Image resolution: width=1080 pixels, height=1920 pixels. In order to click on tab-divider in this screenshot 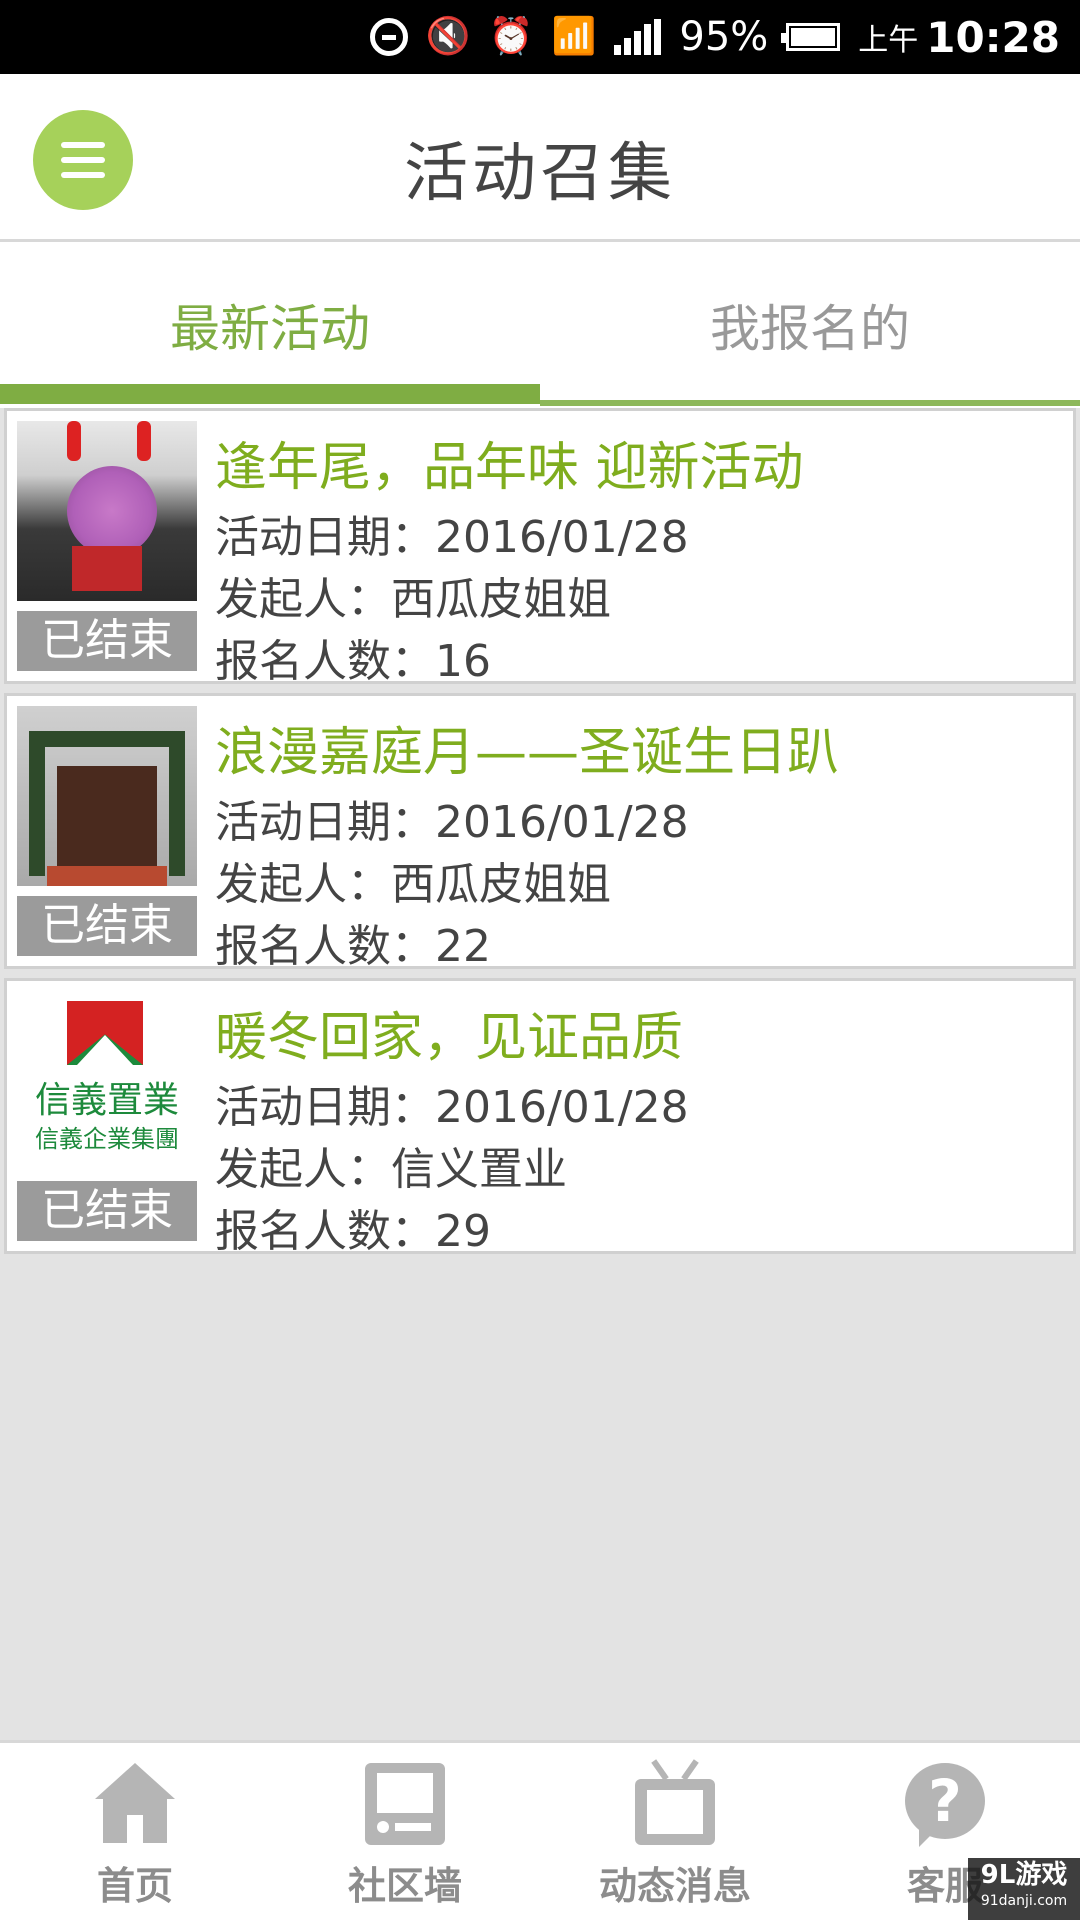, I will do `click(810, 403)`.